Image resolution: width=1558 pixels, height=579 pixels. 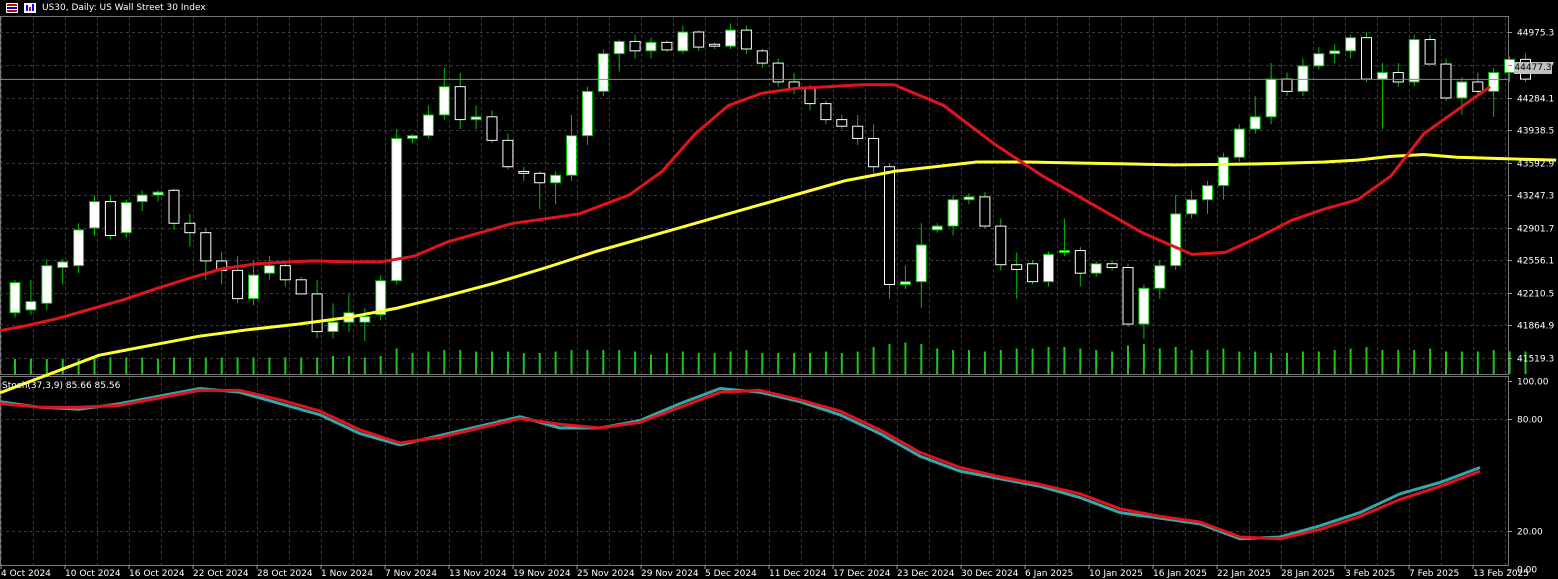 What do you see at coordinates (157, 574) in the screenshot?
I see `date-axis-label: 16 Oct 2024` at bounding box center [157, 574].